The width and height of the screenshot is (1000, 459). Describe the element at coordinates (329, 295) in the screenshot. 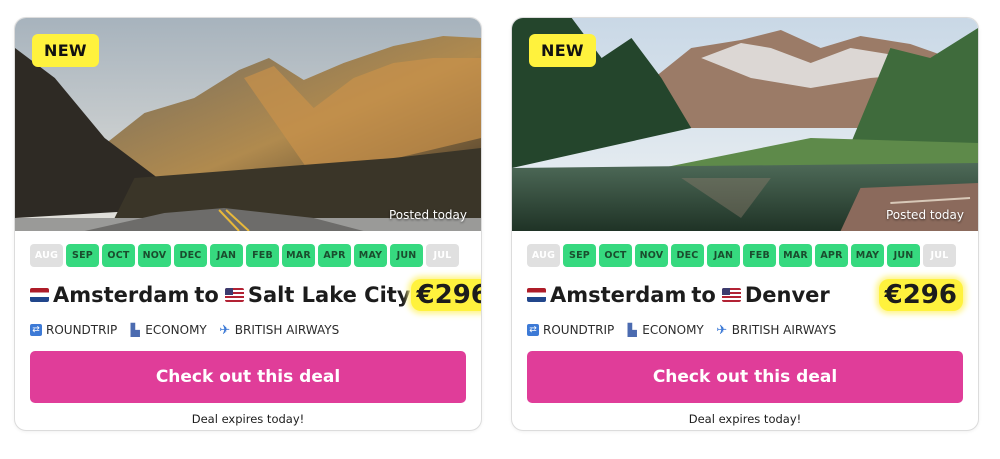

I see `destination-city: Salt Lake City` at that location.